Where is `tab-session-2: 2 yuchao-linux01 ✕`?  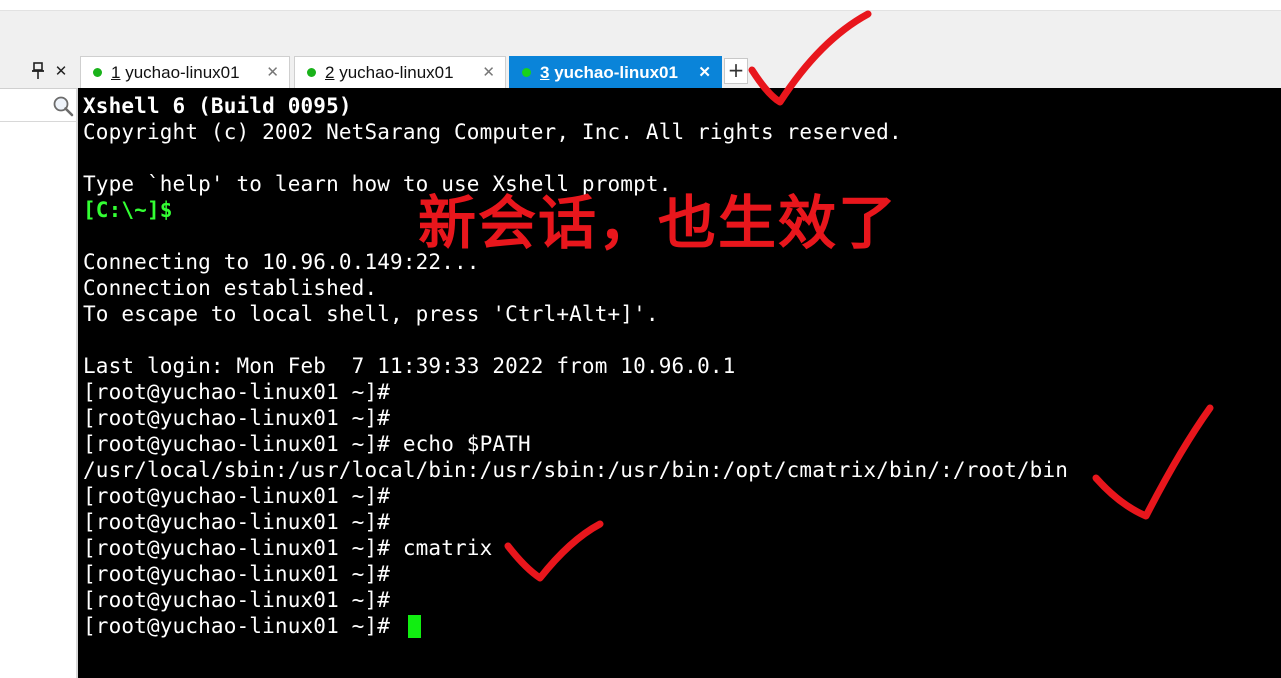 tab-session-2: 2 yuchao-linux01 ✕ is located at coordinates (400, 72).